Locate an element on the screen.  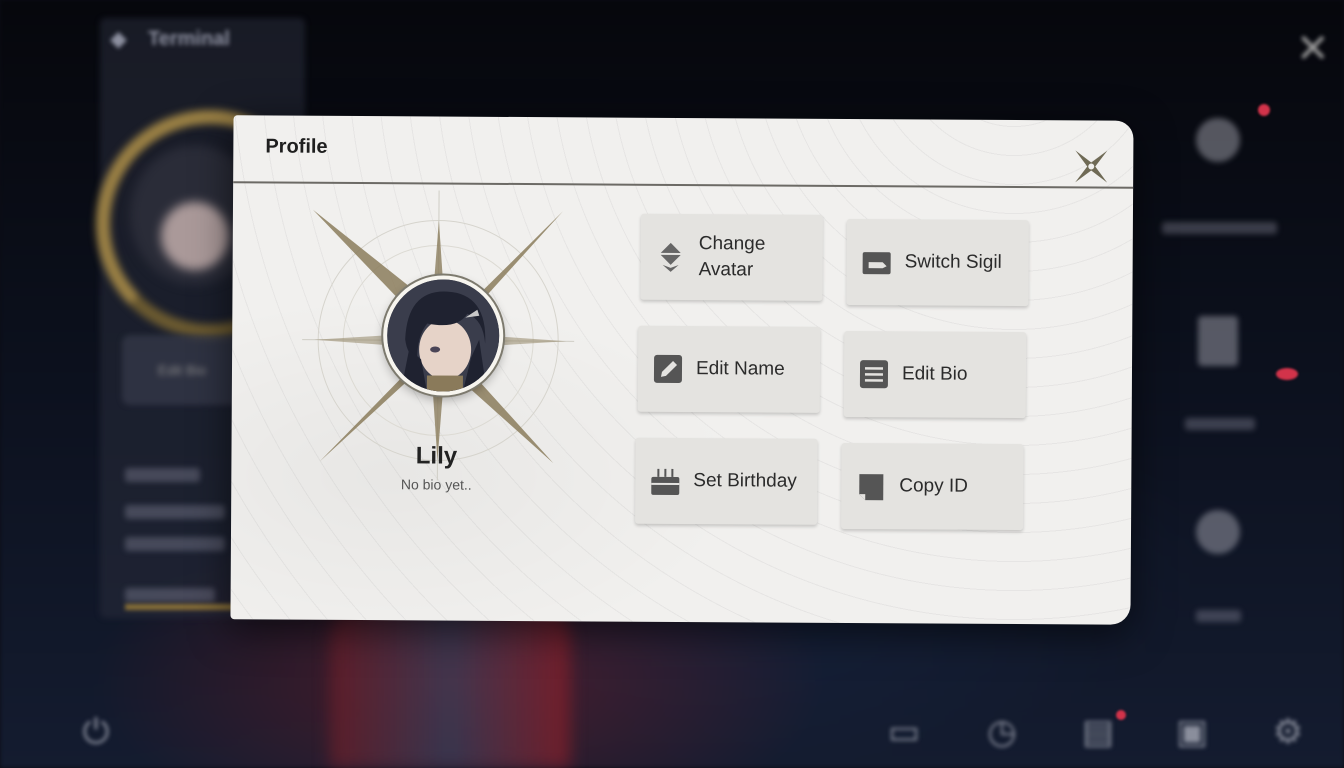
background-notes-icon: ▤ is located at coordinates (1098, 732).